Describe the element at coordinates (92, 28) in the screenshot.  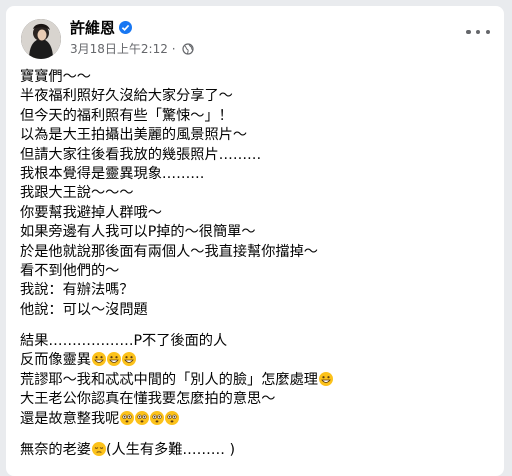
I see `author-name: 許維恩` at that location.